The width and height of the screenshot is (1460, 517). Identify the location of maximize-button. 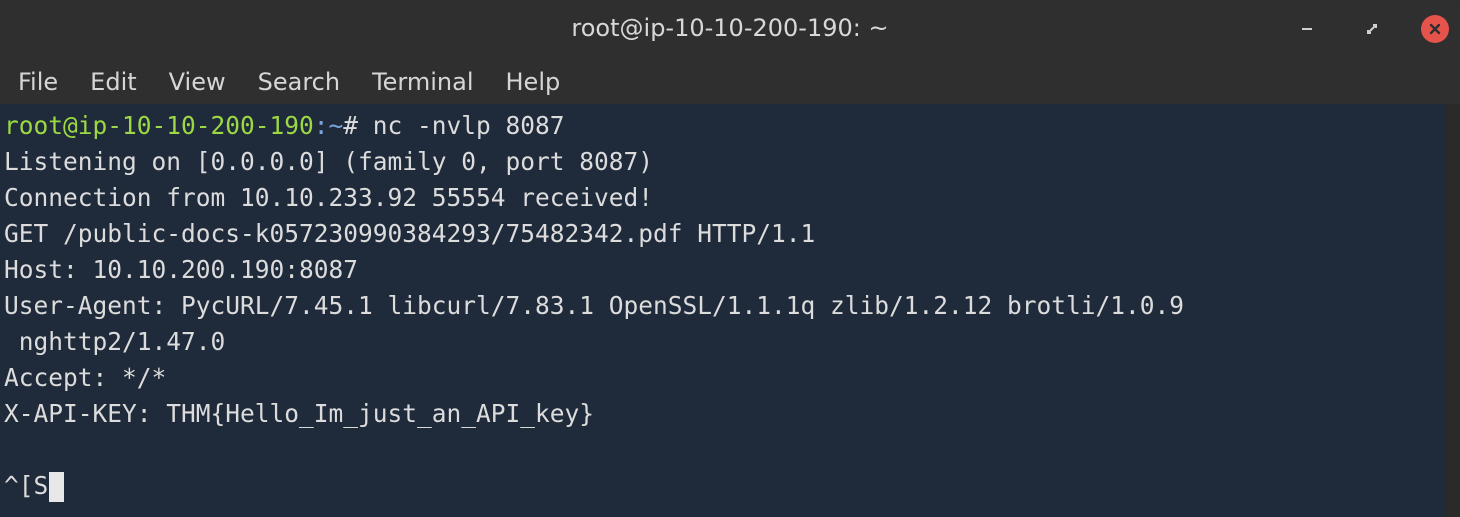
(1372, 29).